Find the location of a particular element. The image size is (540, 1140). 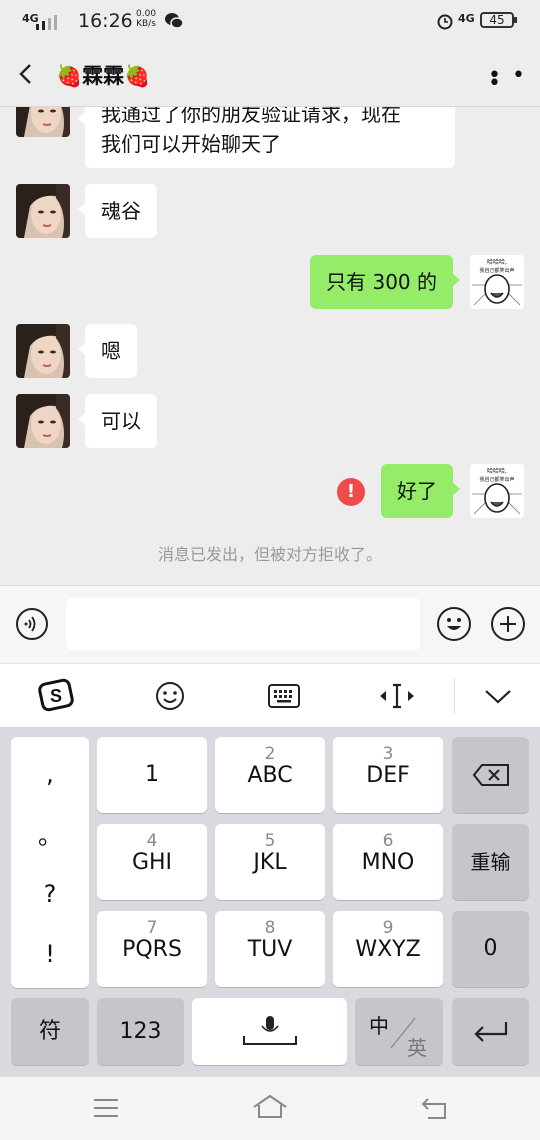

keyboard-icon is located at coordinates (284, 696).